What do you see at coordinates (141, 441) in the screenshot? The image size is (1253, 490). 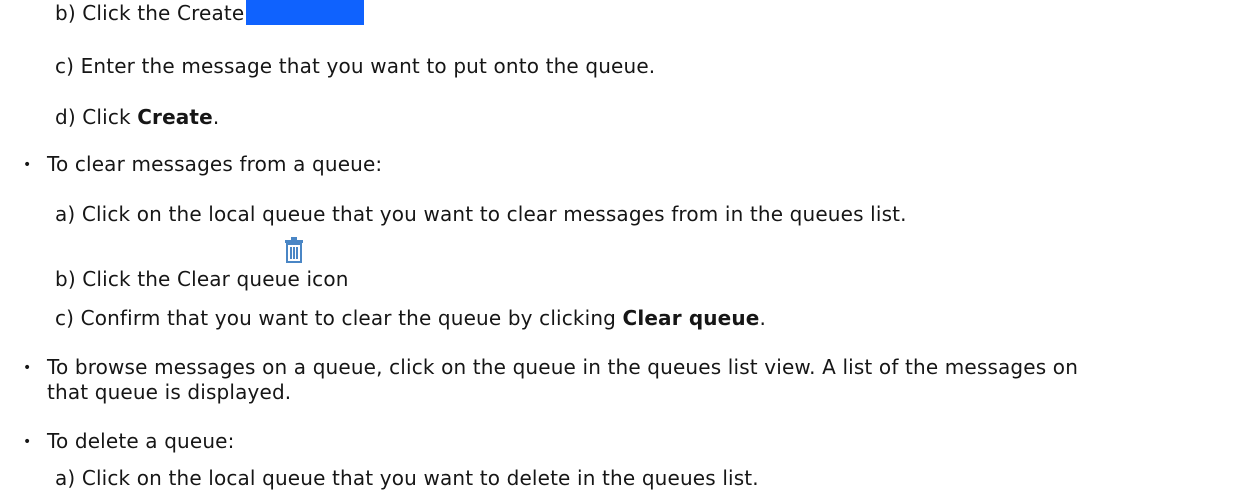 I see `delete-heading: To delete a queue:` at bounding box center [141, 441].